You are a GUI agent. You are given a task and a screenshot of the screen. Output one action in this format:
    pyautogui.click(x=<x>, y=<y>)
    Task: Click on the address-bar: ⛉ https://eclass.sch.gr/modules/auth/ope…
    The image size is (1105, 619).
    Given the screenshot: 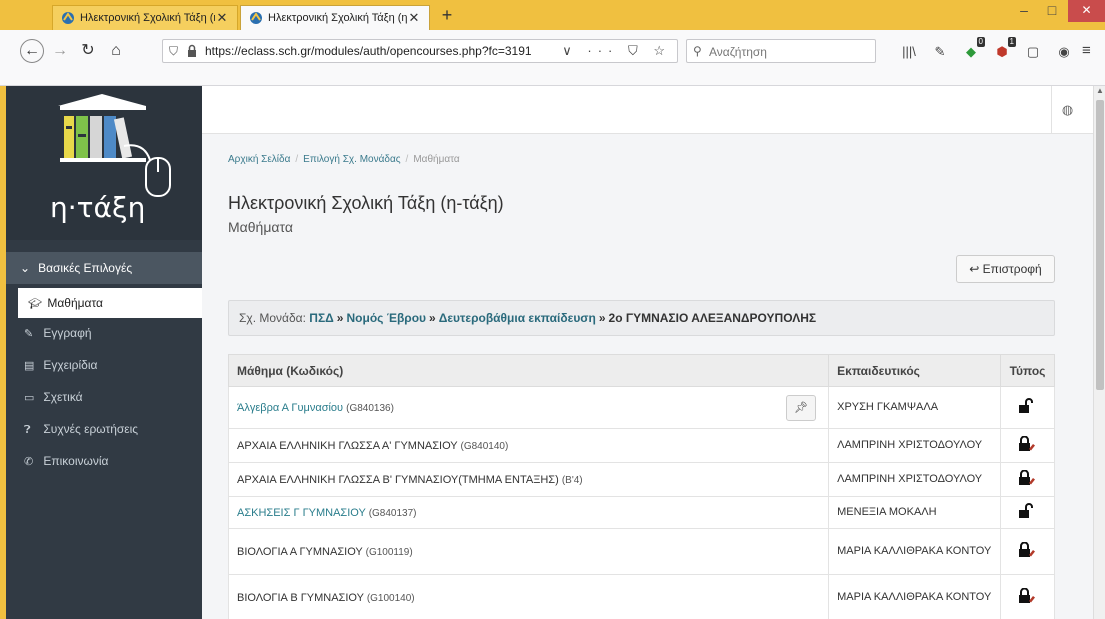 What is the action you would take?
    pyautogui.click(x=420, y=51)
    